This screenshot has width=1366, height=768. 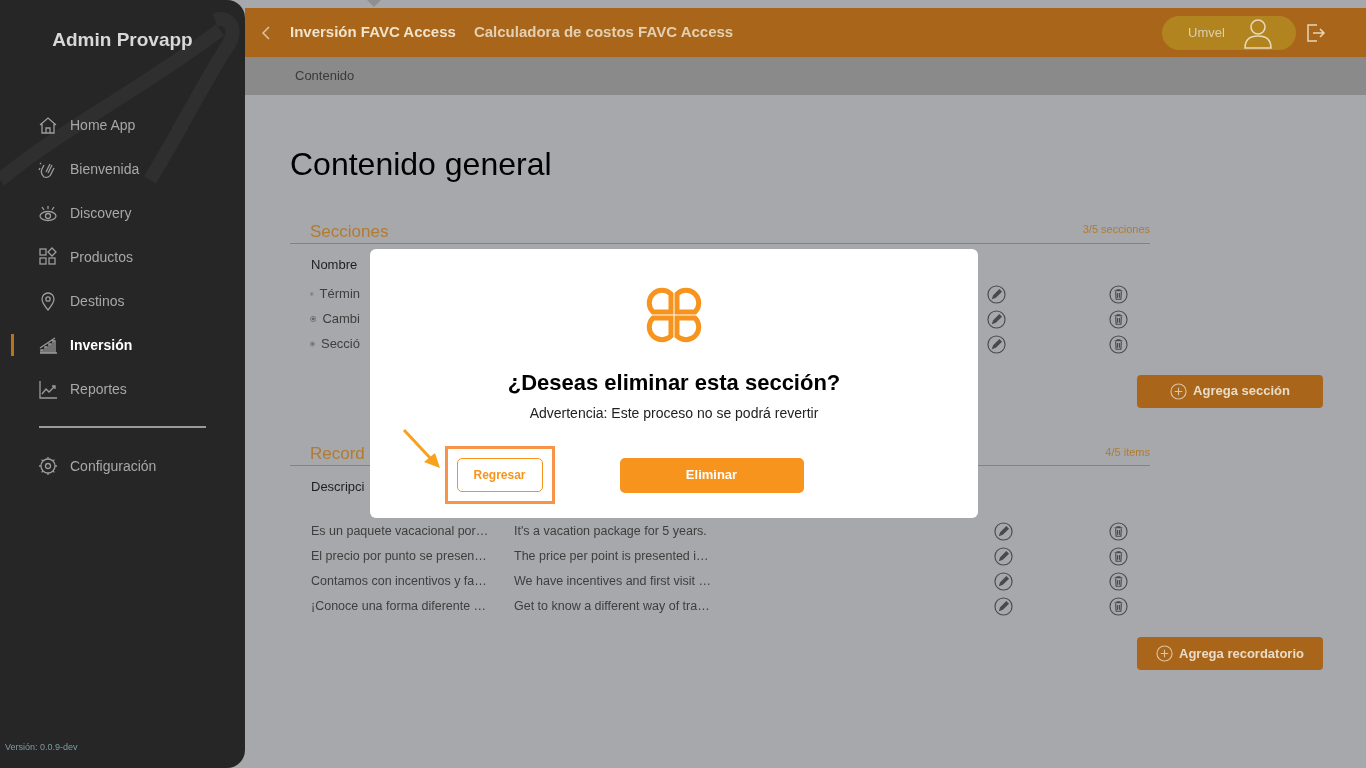 What do you see at coordinates (338, 487) in the screenshot?
I see `column-header: Descripci` at bounding box center [338, 487].